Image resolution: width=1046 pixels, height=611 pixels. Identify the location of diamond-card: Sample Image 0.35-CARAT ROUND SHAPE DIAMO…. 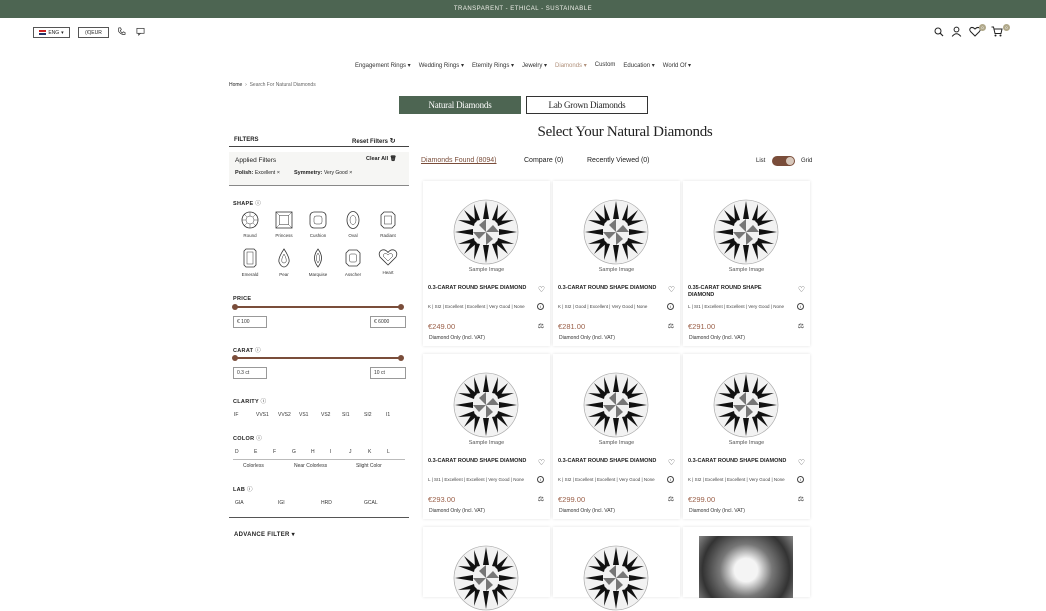
(746, 263).